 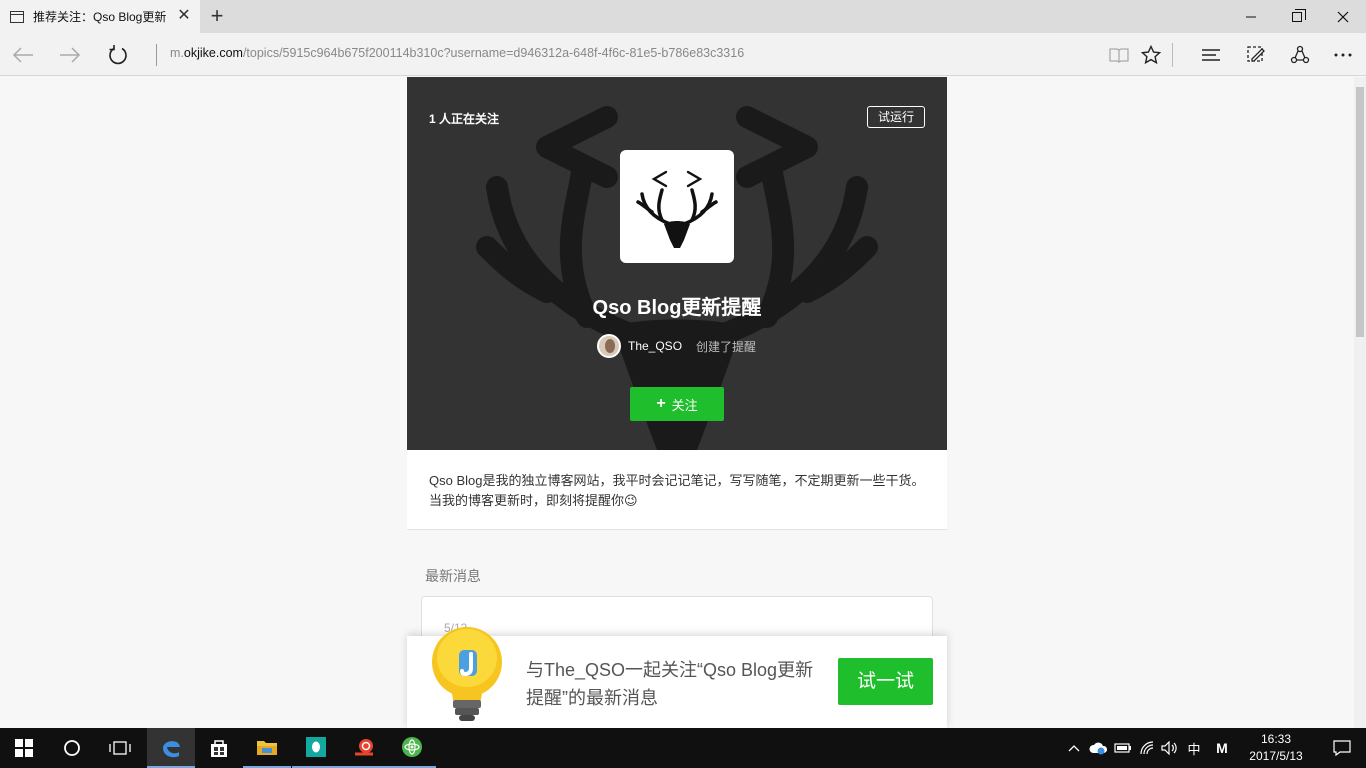 What do you see at coordinates (453, 576) in the screenshot?
I see `latest-section-title: 最新消息` at bounding box center [453, 576].